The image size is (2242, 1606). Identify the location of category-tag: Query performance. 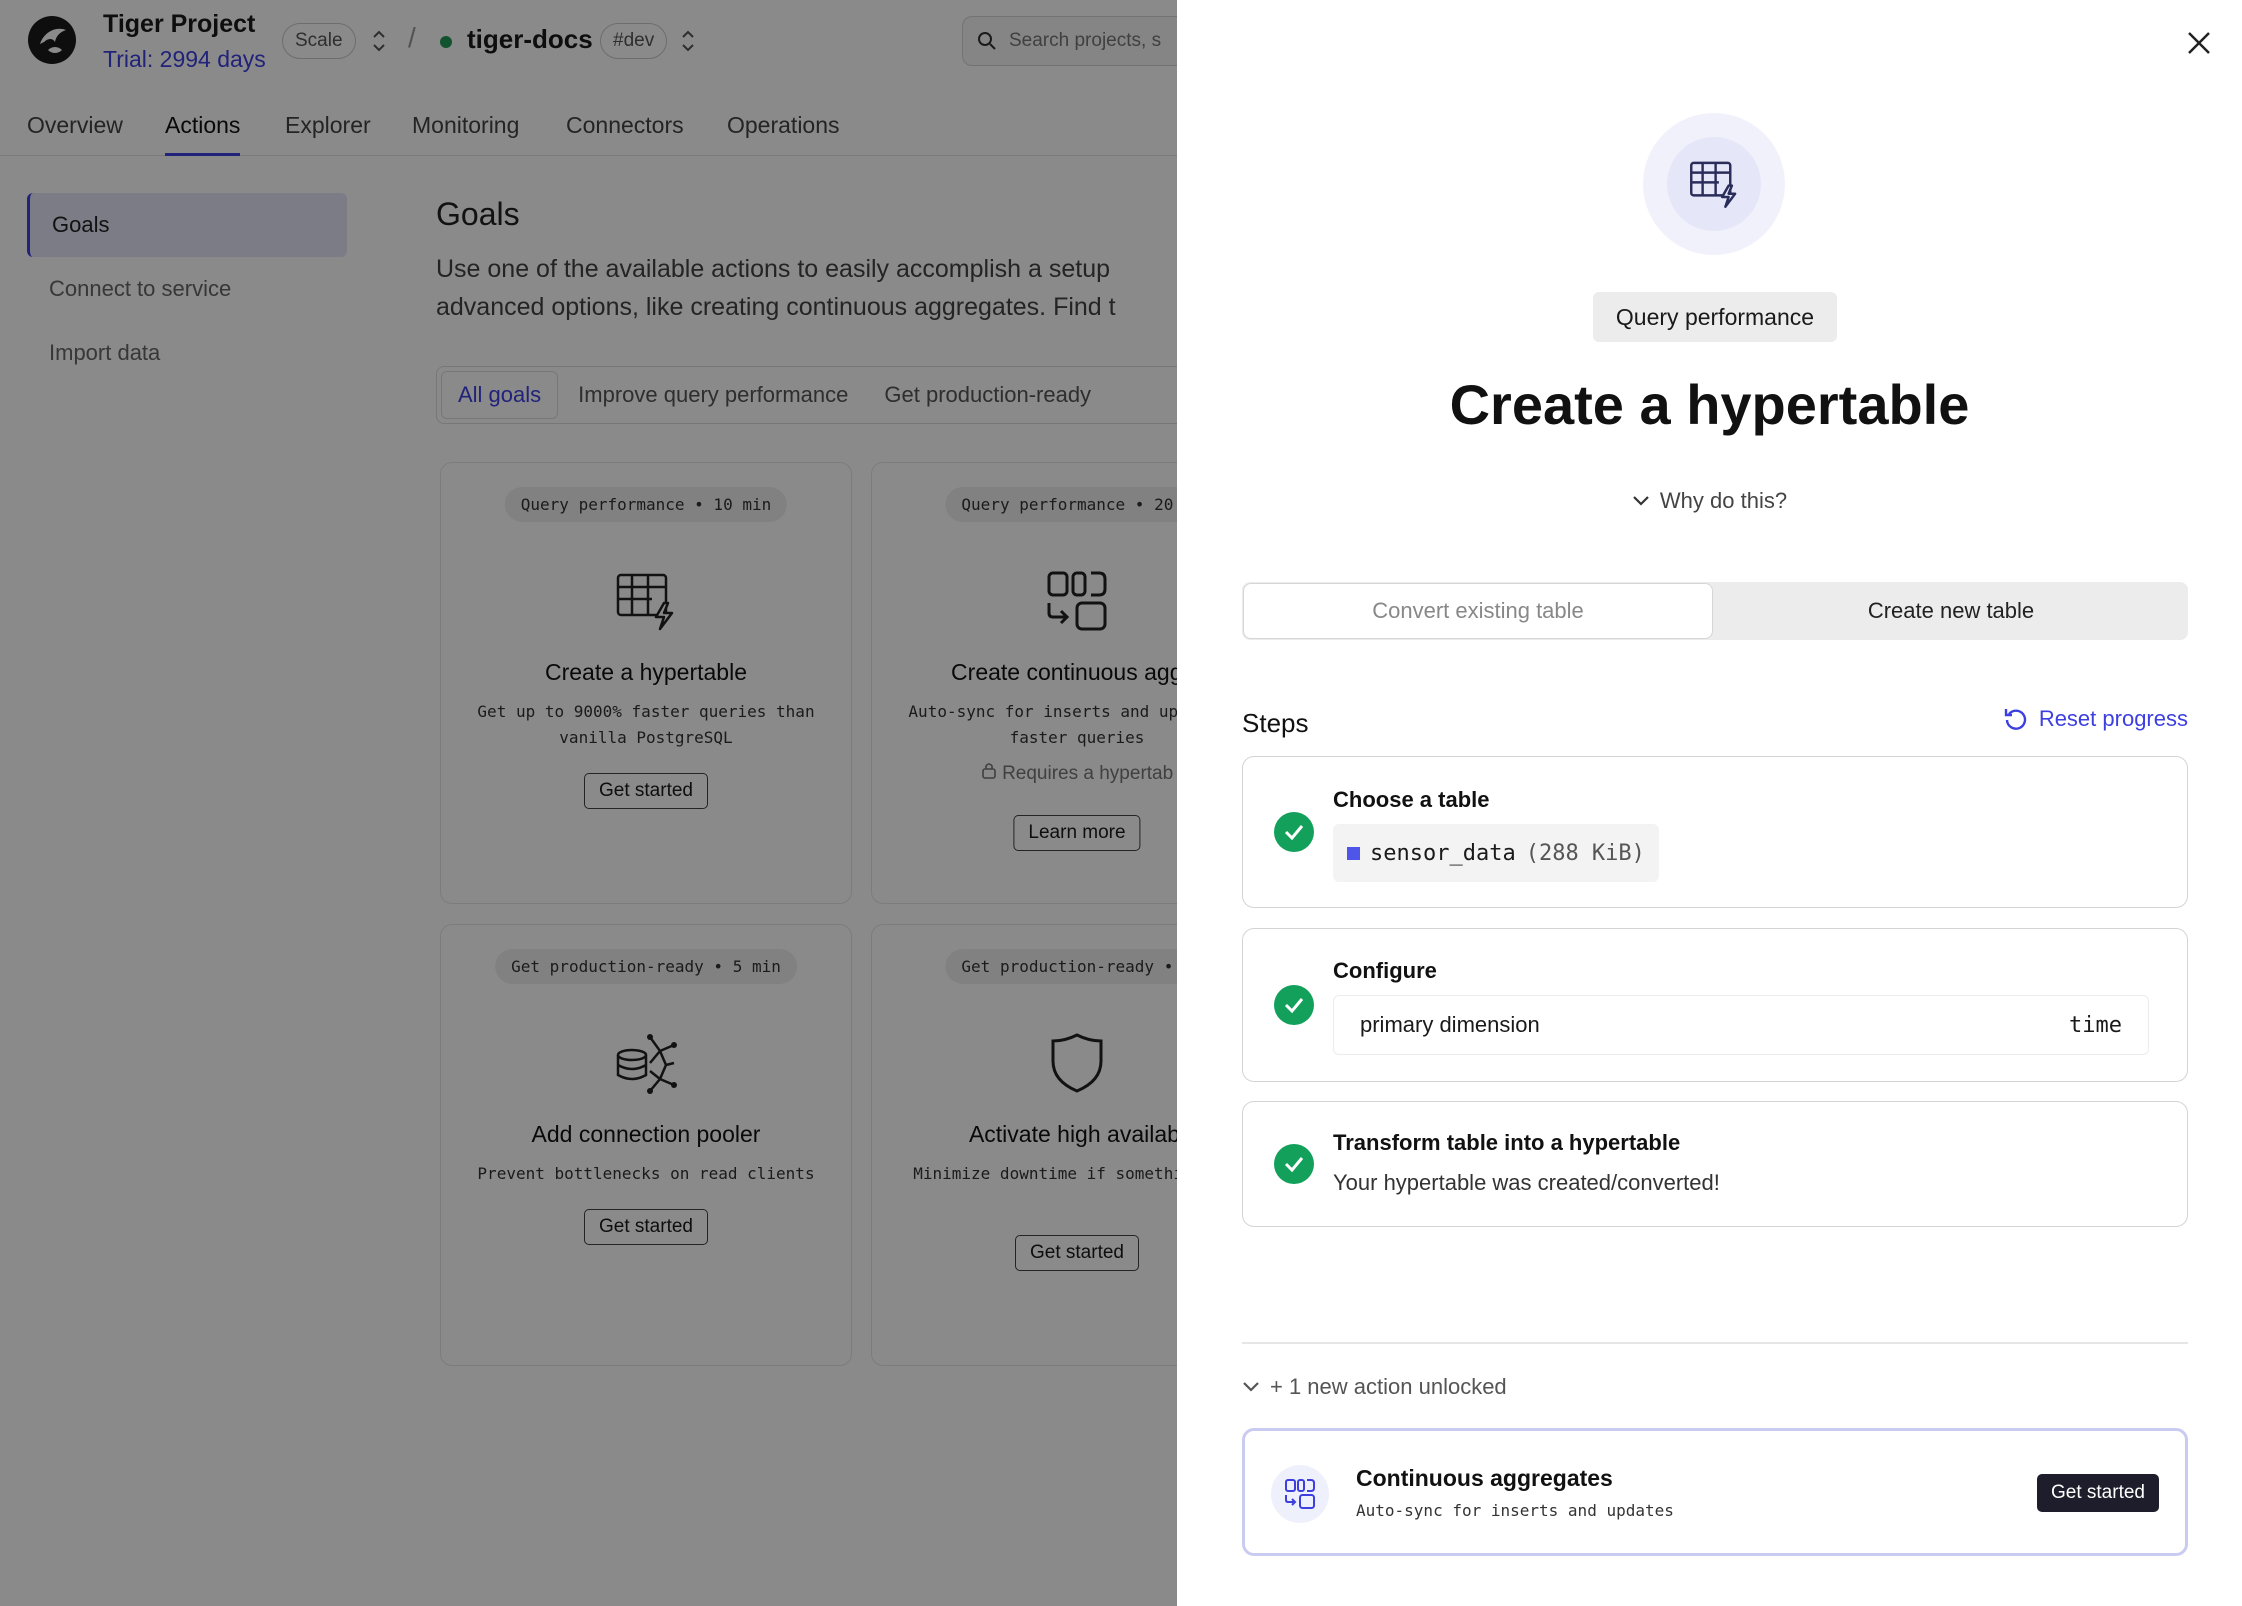
(1715, 317).